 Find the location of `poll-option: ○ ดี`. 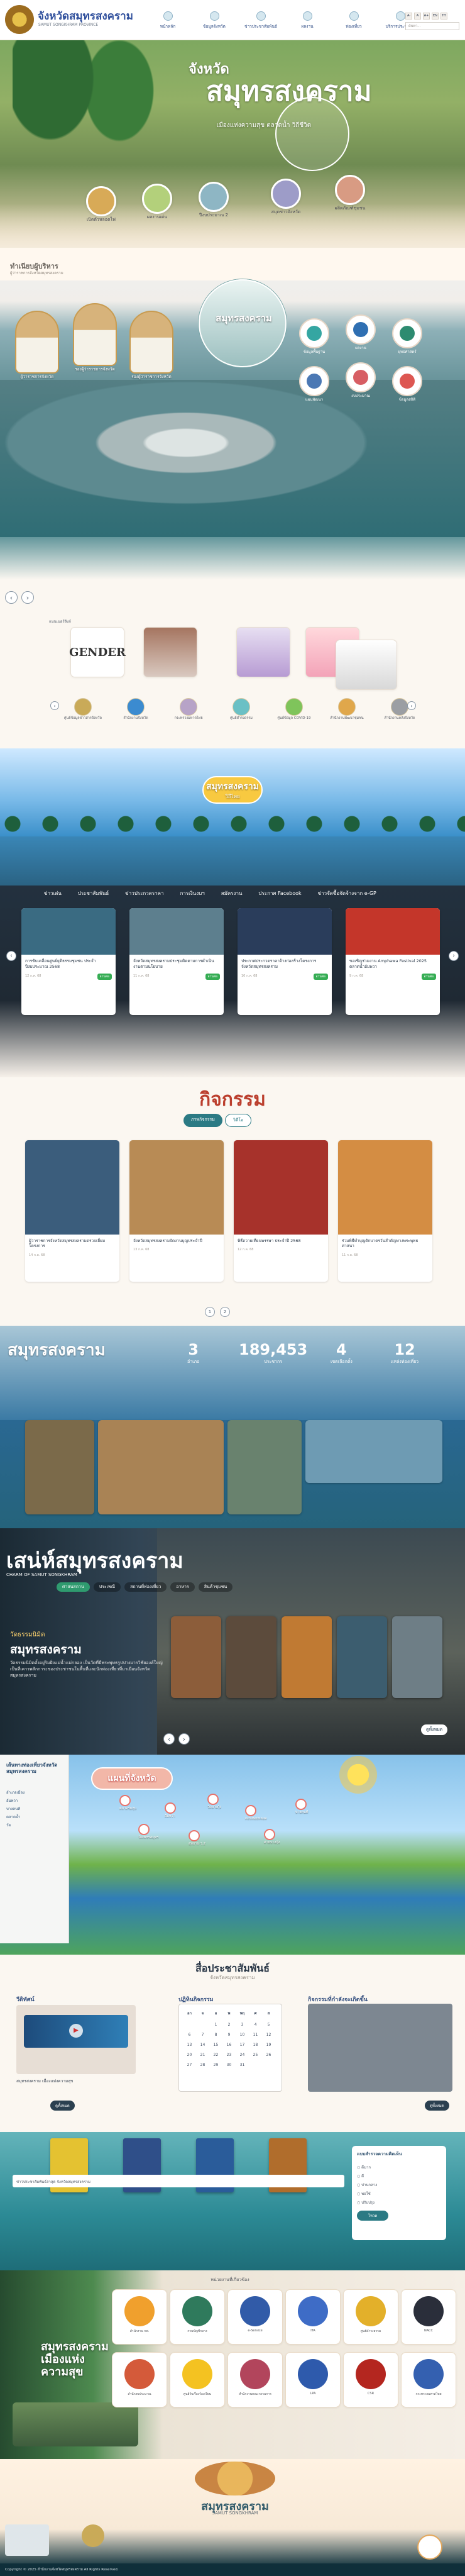

poll-option: ○ ดี is located at coordinates (399, 2176).